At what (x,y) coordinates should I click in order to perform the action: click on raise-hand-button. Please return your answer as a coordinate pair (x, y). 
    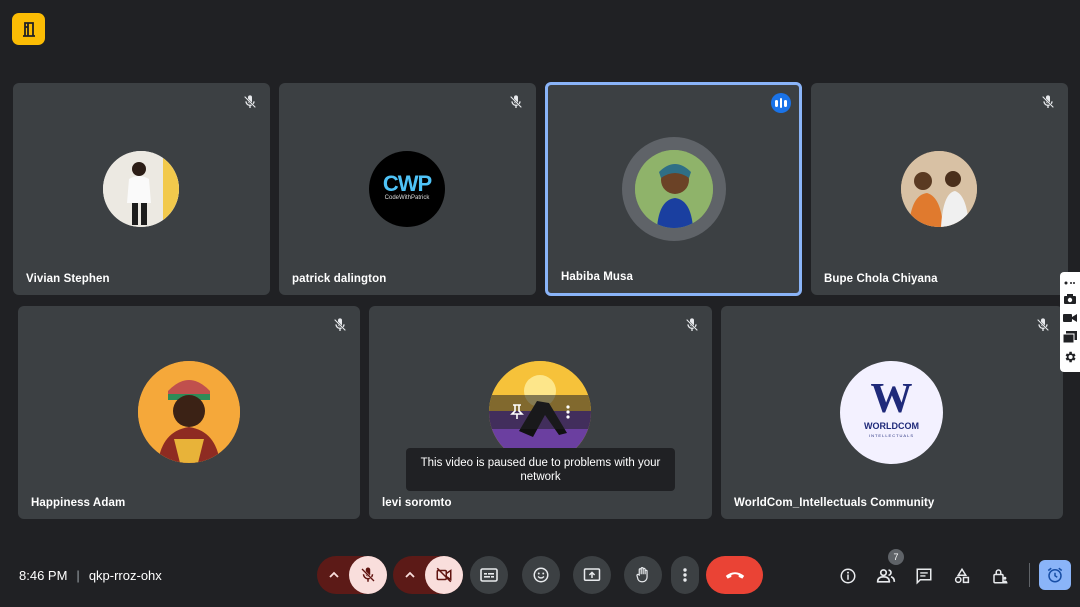
    Looking at the image, I should click on (643, 575).